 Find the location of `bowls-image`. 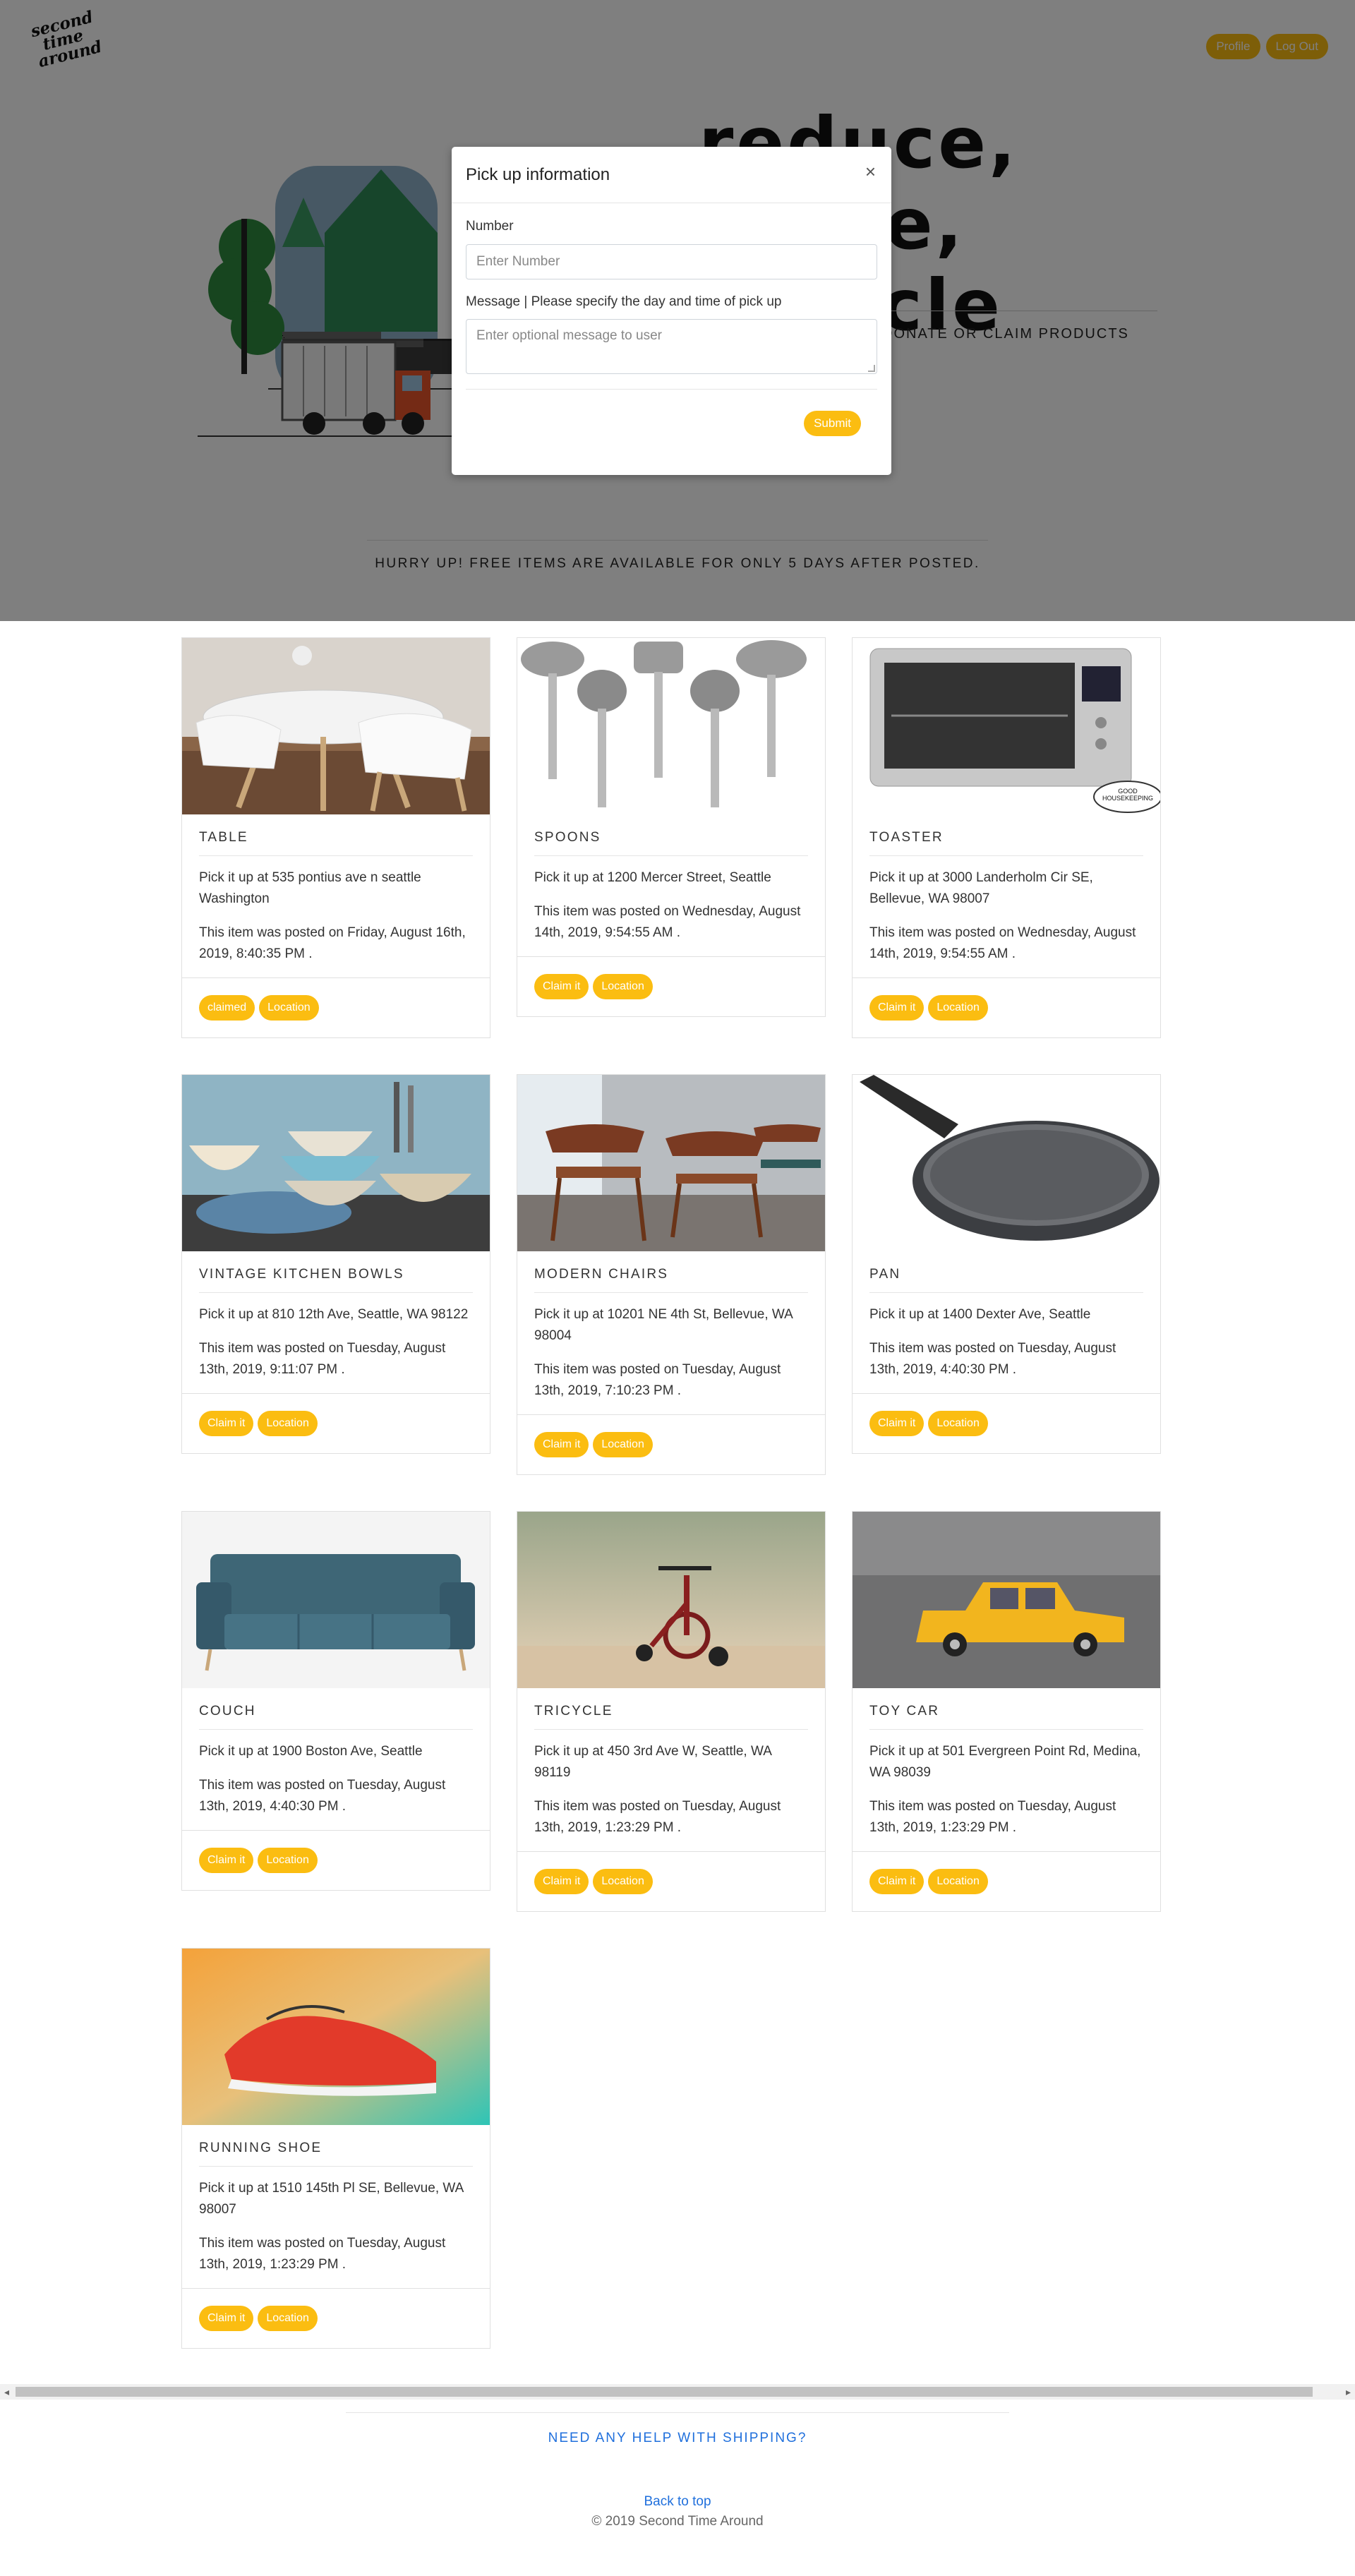

bowls-image is located at coordinates (336, 1163).